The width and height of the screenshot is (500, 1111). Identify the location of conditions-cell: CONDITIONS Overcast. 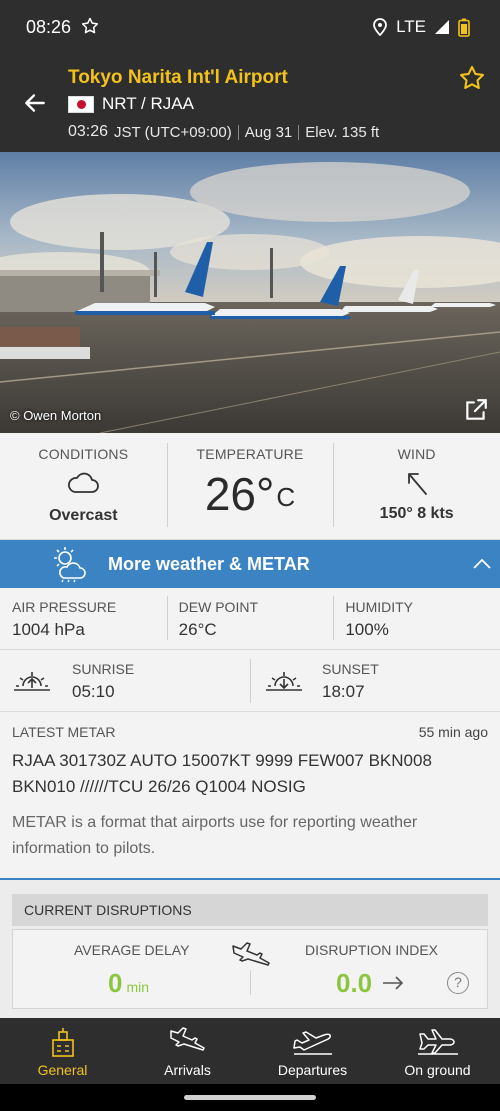
(83, 486).